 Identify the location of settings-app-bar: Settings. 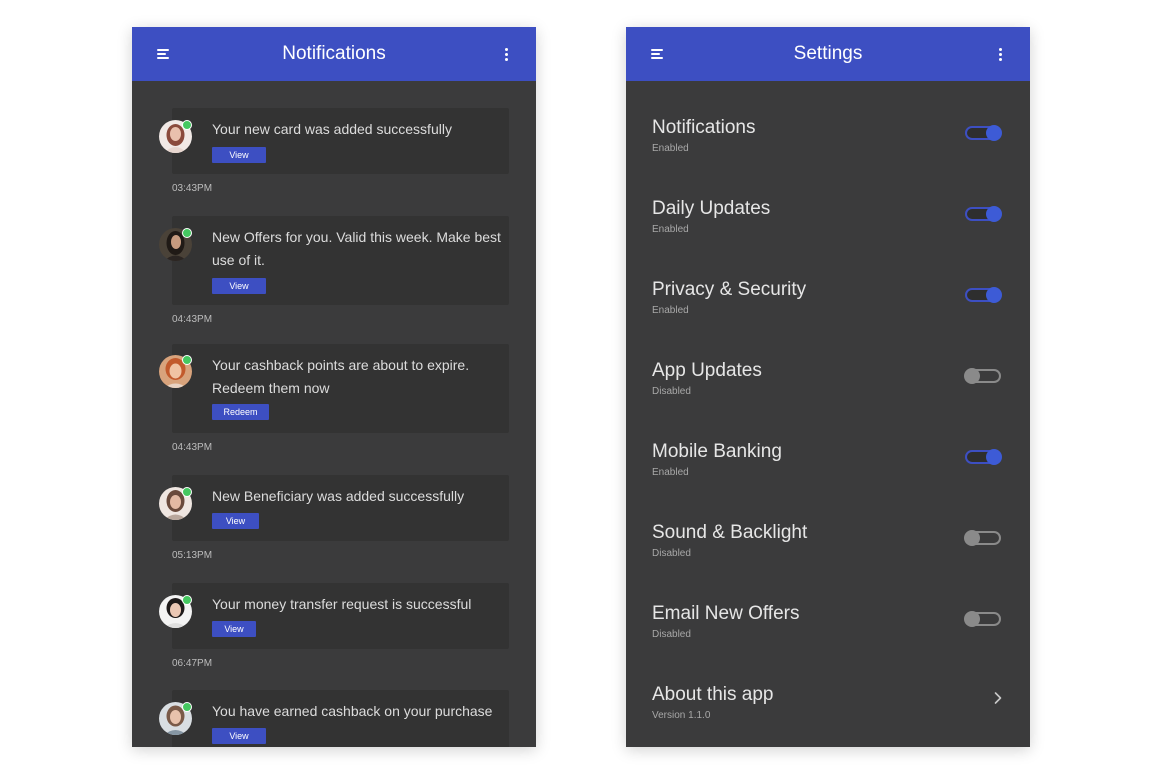
(828, 54).